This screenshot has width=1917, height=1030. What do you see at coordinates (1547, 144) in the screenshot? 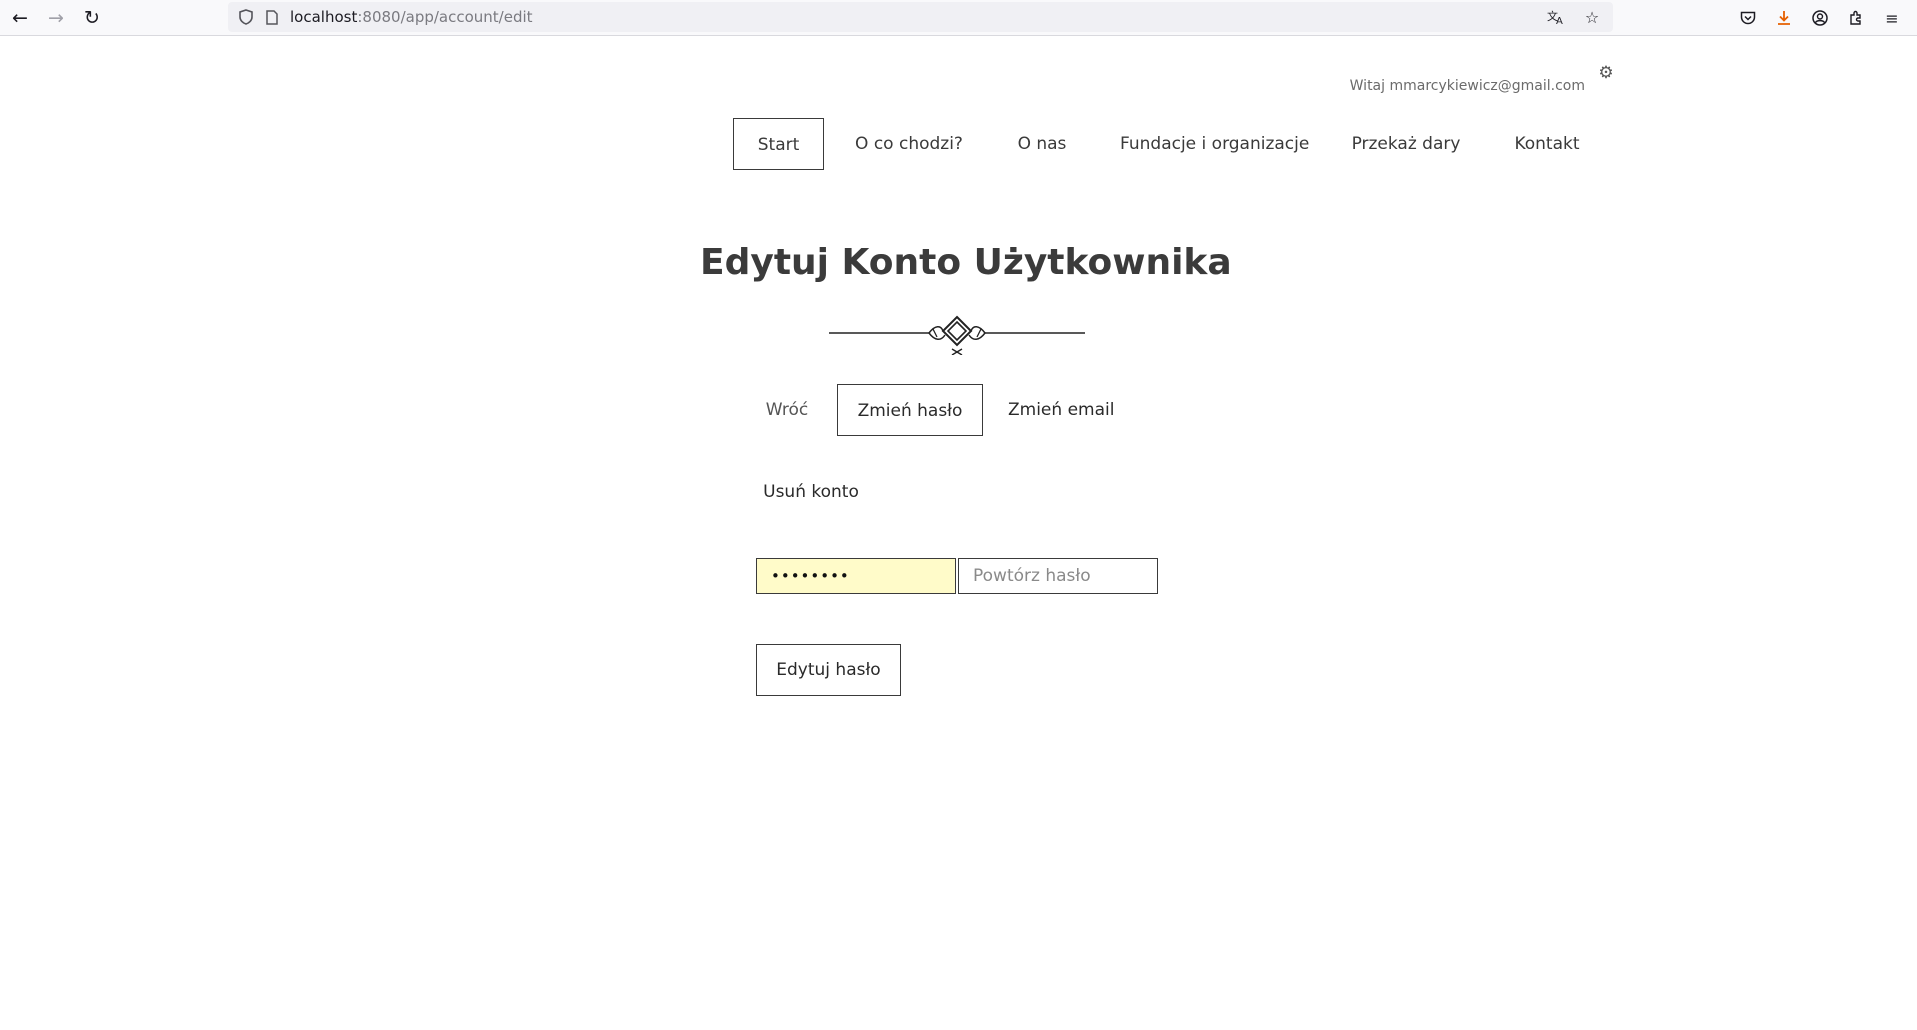
I see `nav-contact: Kontakt` at bounding box center [1547, 144].